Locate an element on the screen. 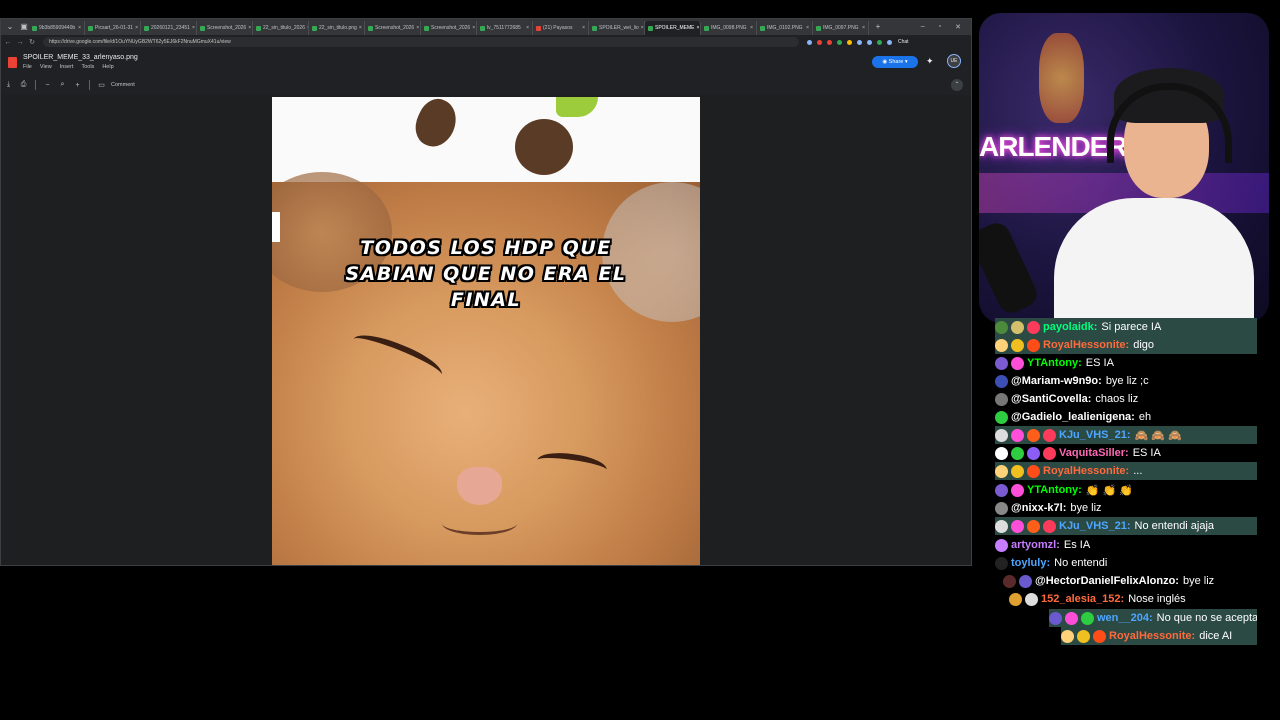 The height and width of the screenshot is (720, 1280). tab-label: 9b3b85909440b is located at coordinates (57, 28).